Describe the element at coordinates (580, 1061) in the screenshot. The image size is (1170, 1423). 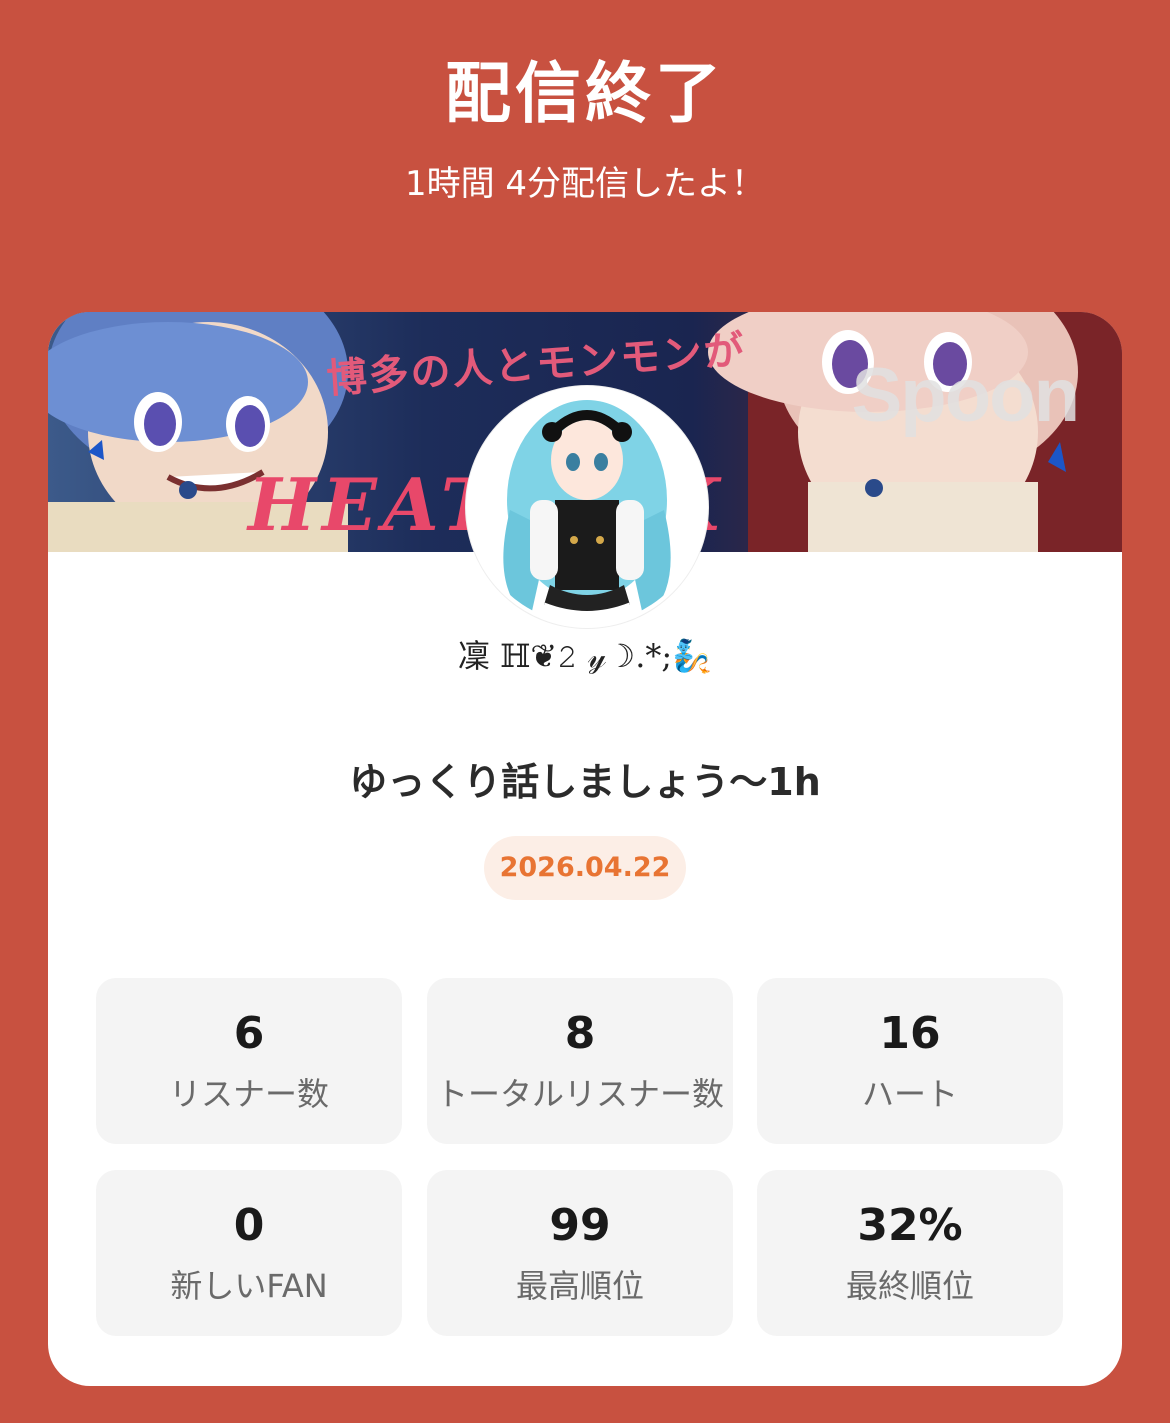
I see `stat-total-listeners: 8 トータルリスナー数` at that location.